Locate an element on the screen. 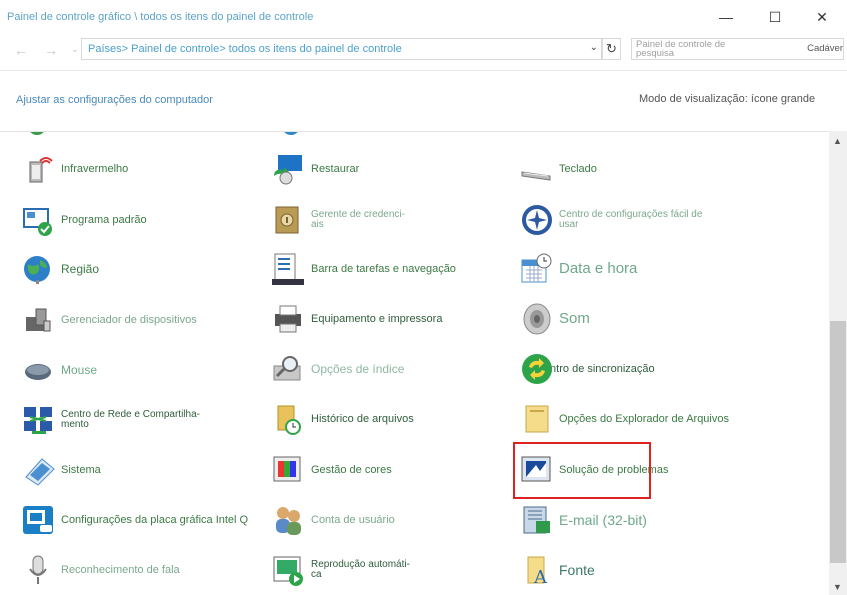 The width and height of the screenshot is (847, 595). keyboard-icon is located at coordinates (536, 176).